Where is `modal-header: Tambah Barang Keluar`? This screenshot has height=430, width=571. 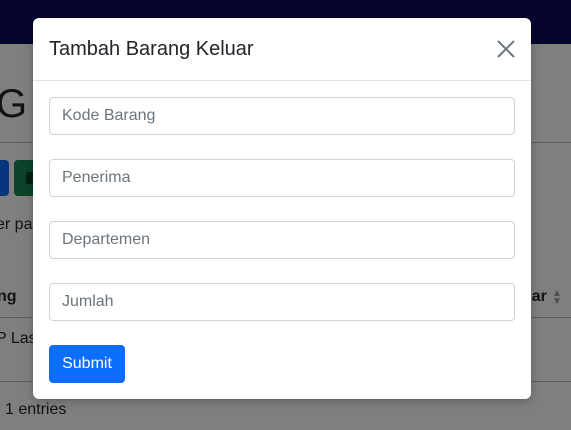
modal-header: Tambah Barang Keluar is located at coordinates (282, 49).